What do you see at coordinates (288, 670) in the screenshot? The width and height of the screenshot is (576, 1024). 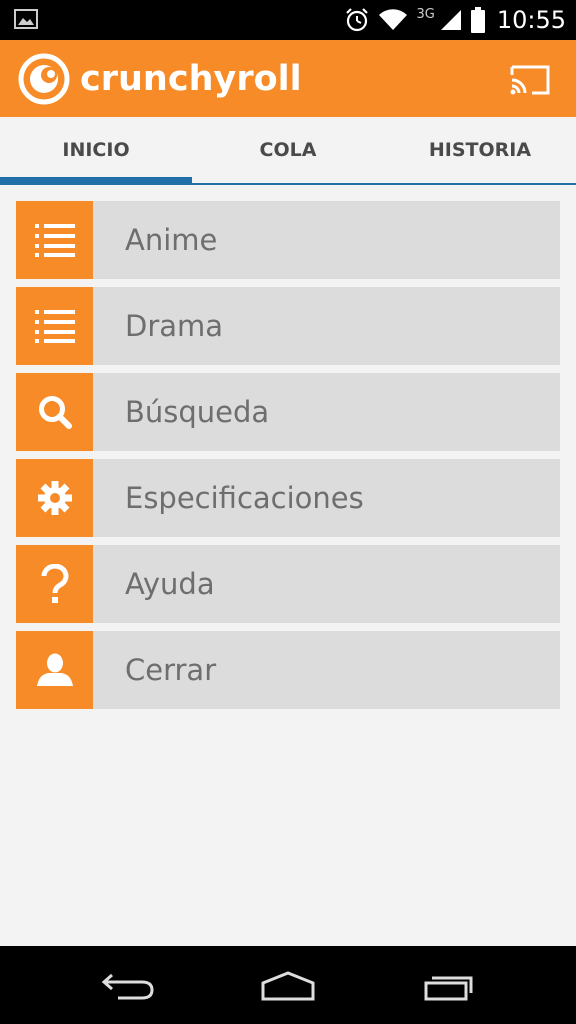 I see `menu-item-cerrar: Cerrar` at bounding box center [288, 670].